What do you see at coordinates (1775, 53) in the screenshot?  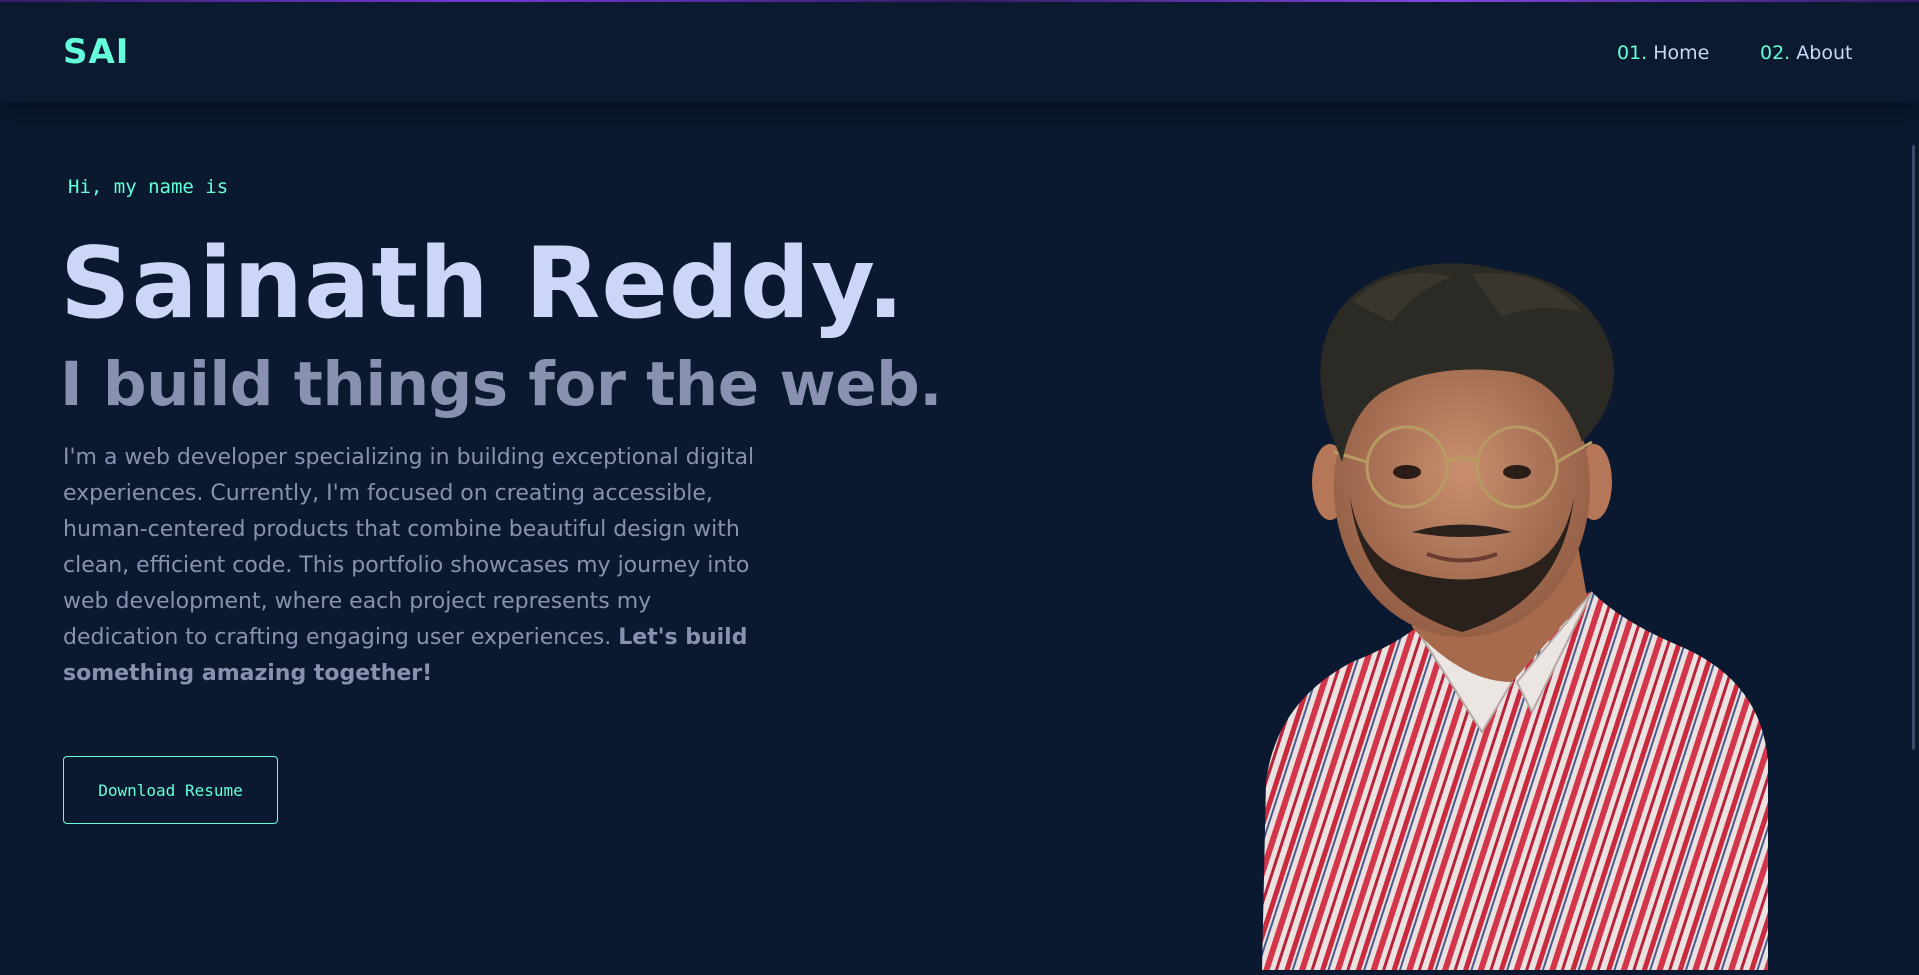 I see `nav-about-number: 02.` at bounding box center [1775, 53].